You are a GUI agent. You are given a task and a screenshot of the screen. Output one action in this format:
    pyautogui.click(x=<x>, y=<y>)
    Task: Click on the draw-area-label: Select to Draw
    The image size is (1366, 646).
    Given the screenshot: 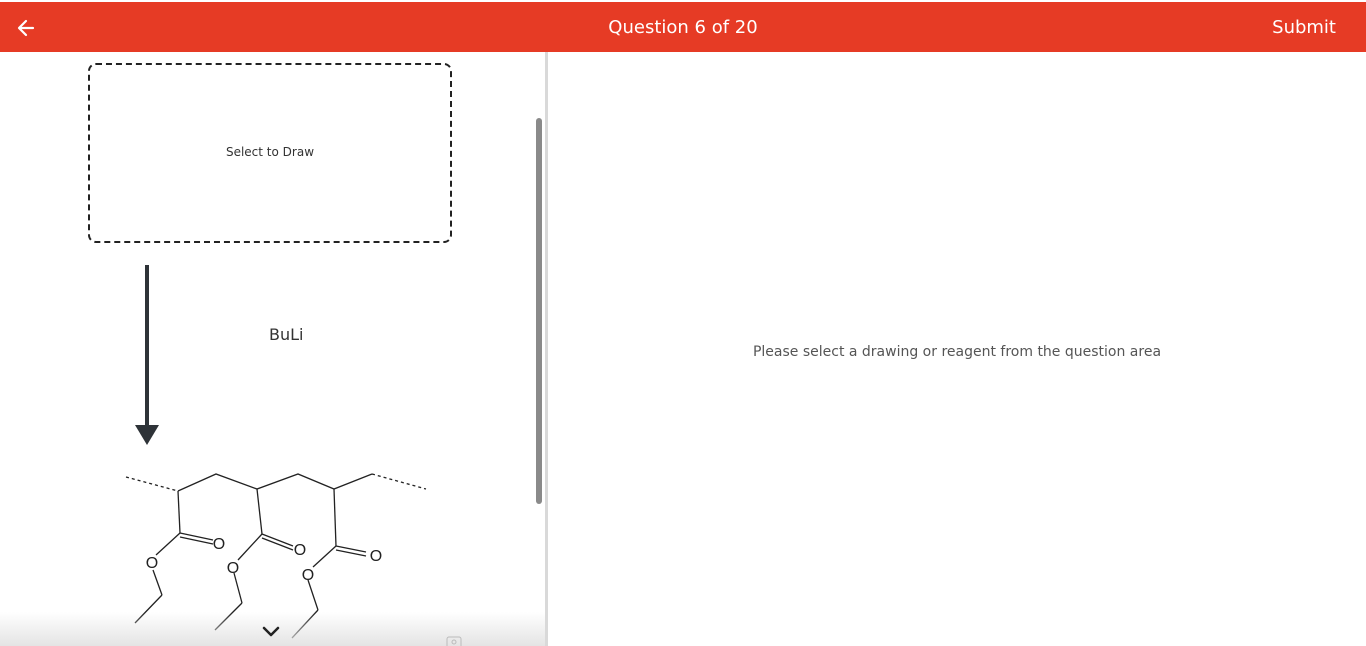 What is the action you would take?
    pyautogui.click(x=270, y=151)
    